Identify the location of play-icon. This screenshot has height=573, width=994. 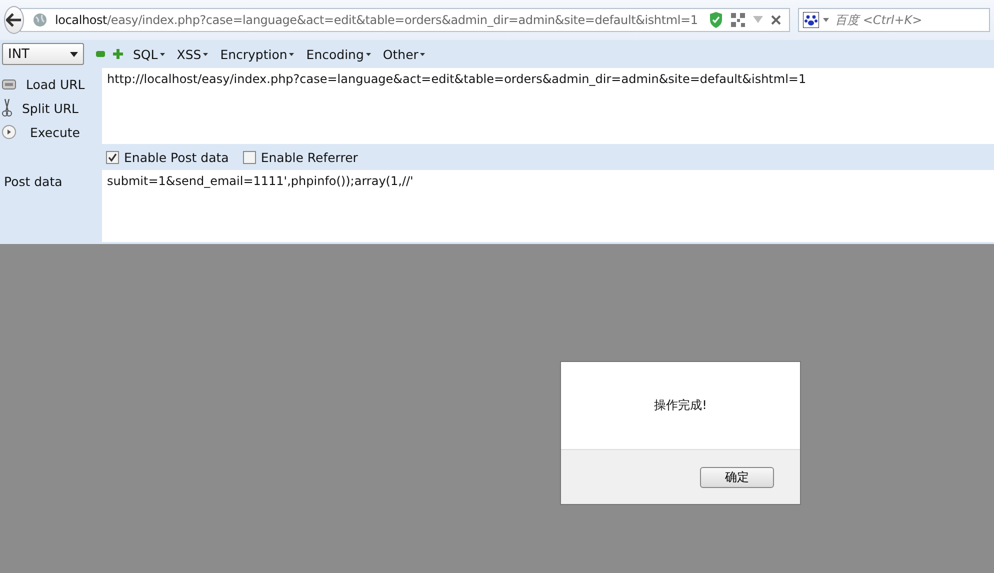
(9, 132).